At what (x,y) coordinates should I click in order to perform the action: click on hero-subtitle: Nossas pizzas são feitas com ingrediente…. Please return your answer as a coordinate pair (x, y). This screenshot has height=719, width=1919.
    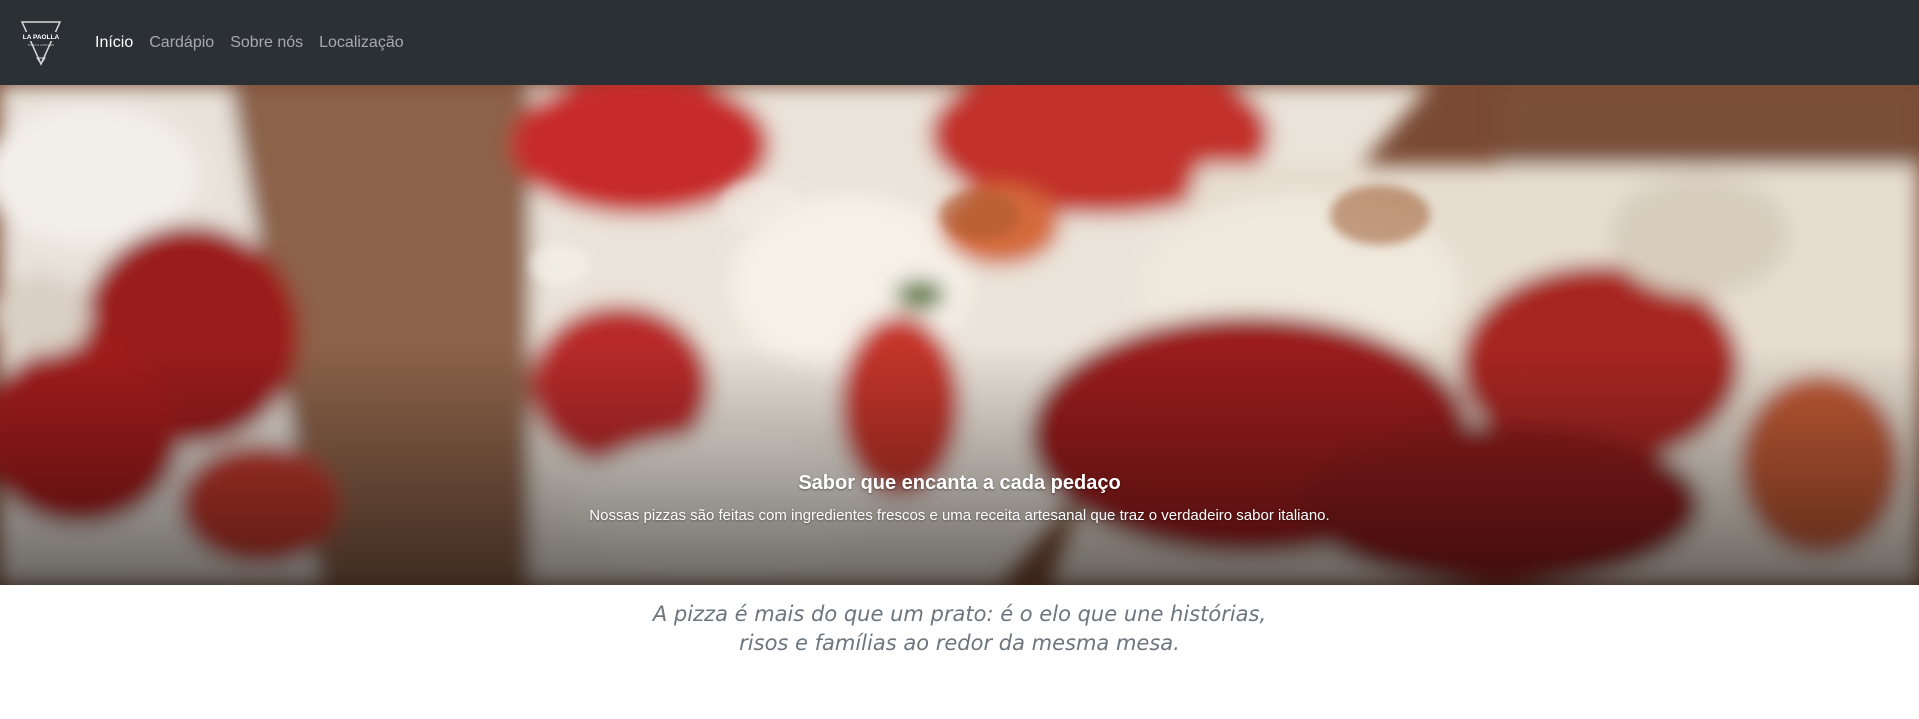
    Looking at the image, I should click on (959, 515).